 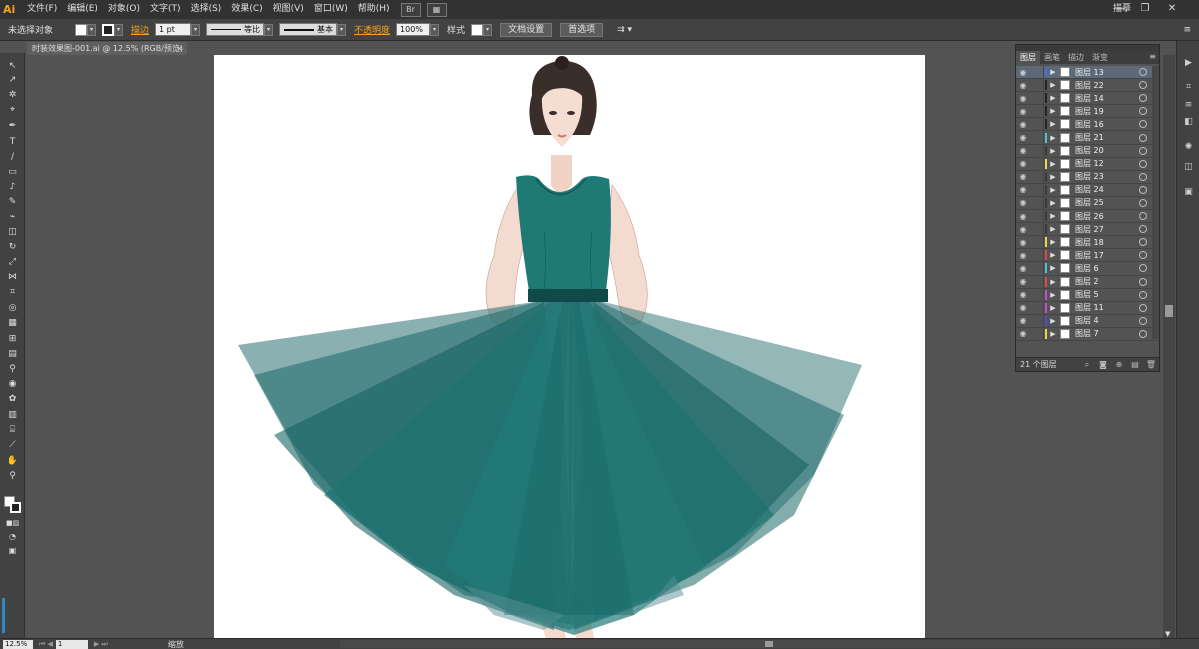 I want to click on tab-layers: 图层, so click(x=1028, y=57).